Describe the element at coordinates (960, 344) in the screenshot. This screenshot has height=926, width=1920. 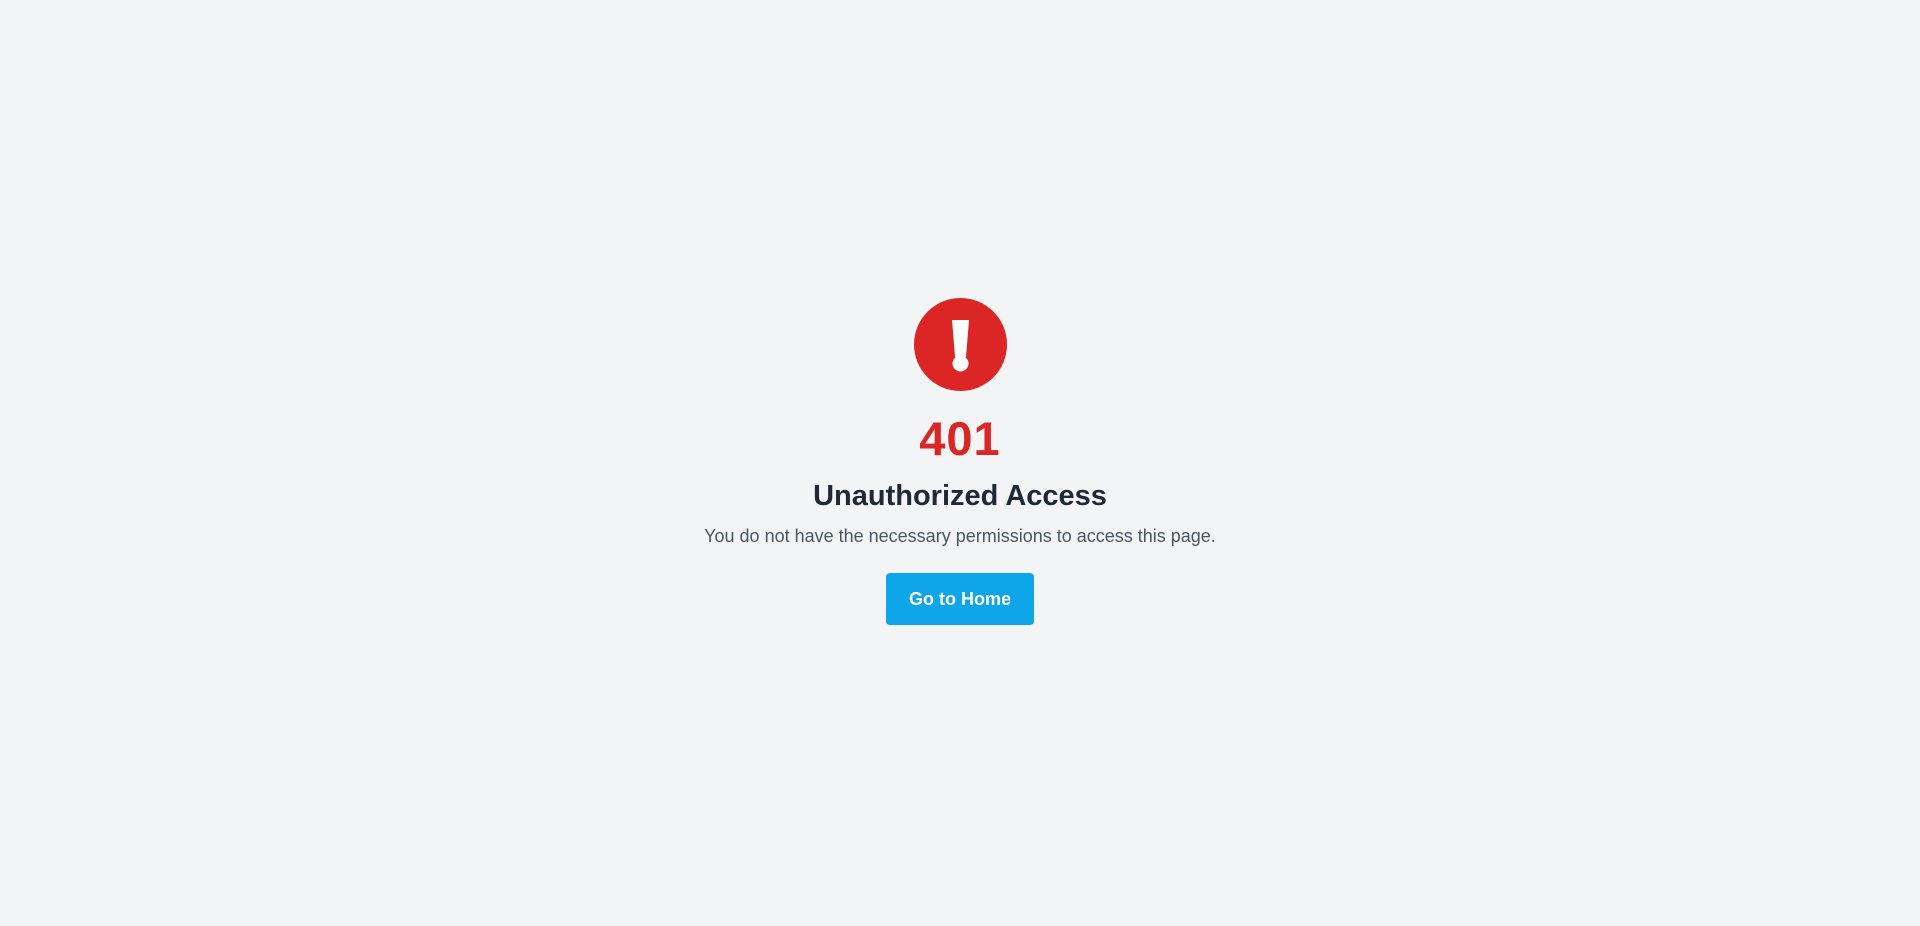
I see `exclamation-circle-icon` at that location.